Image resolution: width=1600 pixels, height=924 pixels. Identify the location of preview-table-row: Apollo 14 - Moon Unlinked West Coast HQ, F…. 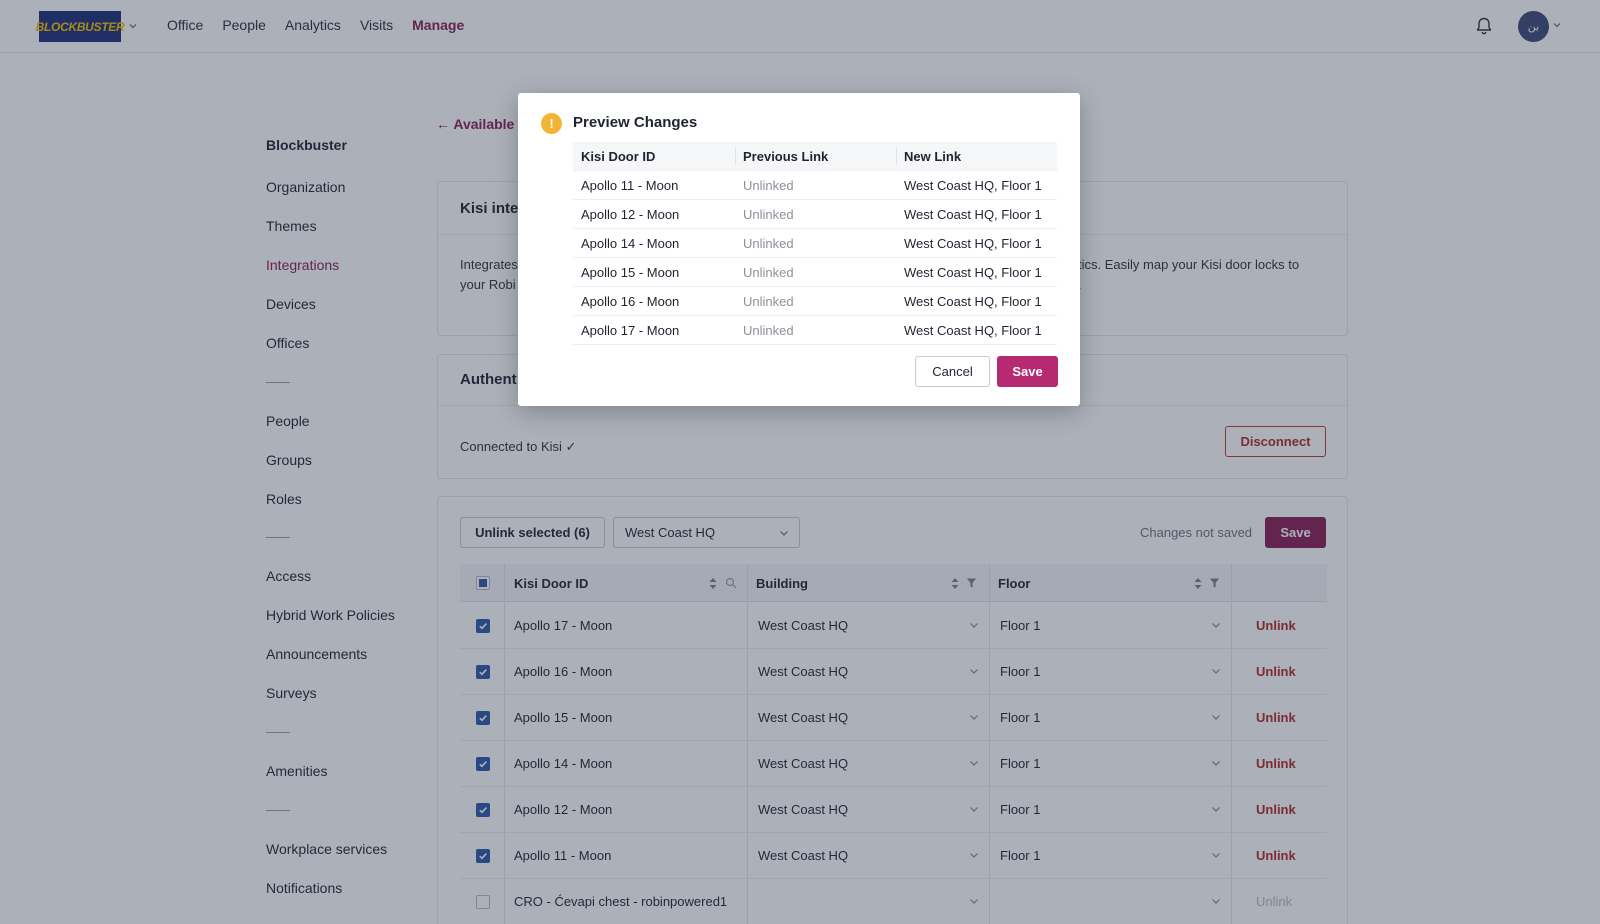
(815, 243).